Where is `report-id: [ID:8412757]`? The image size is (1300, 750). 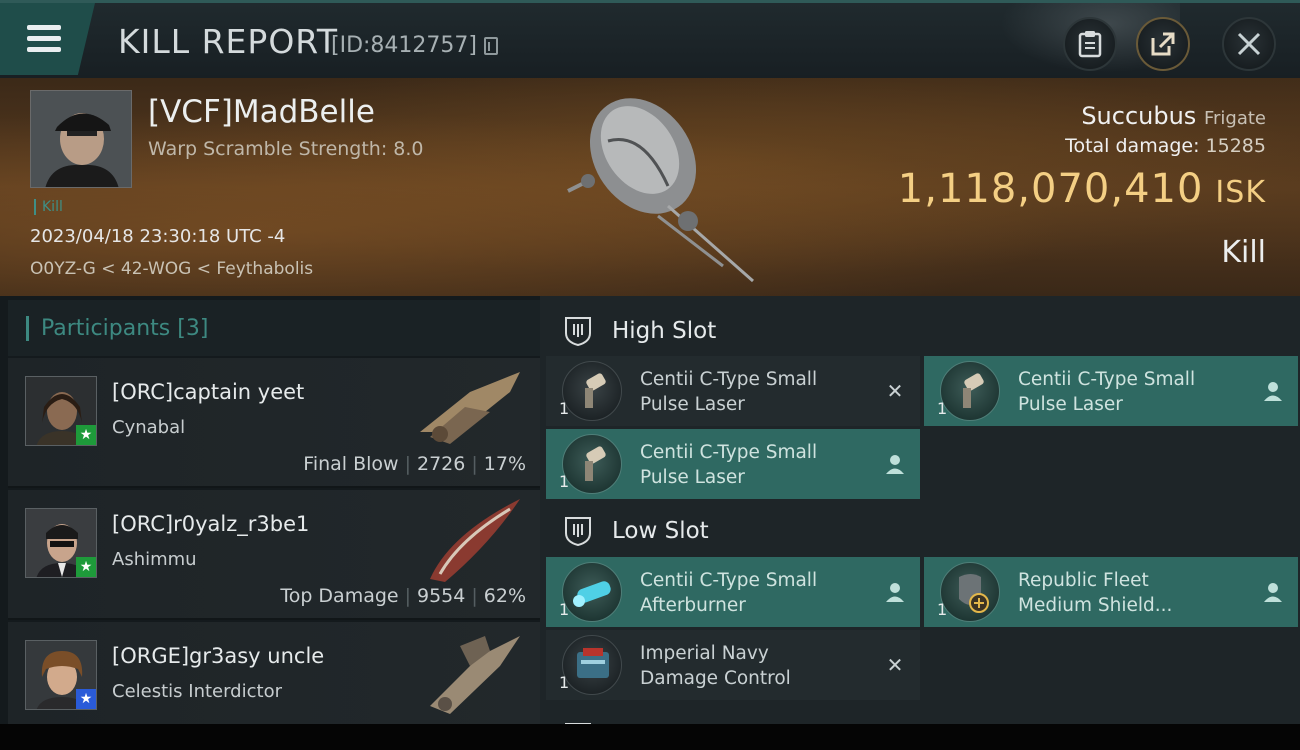 report-id: [ID:8412757] is located at coordinates (404, 45).